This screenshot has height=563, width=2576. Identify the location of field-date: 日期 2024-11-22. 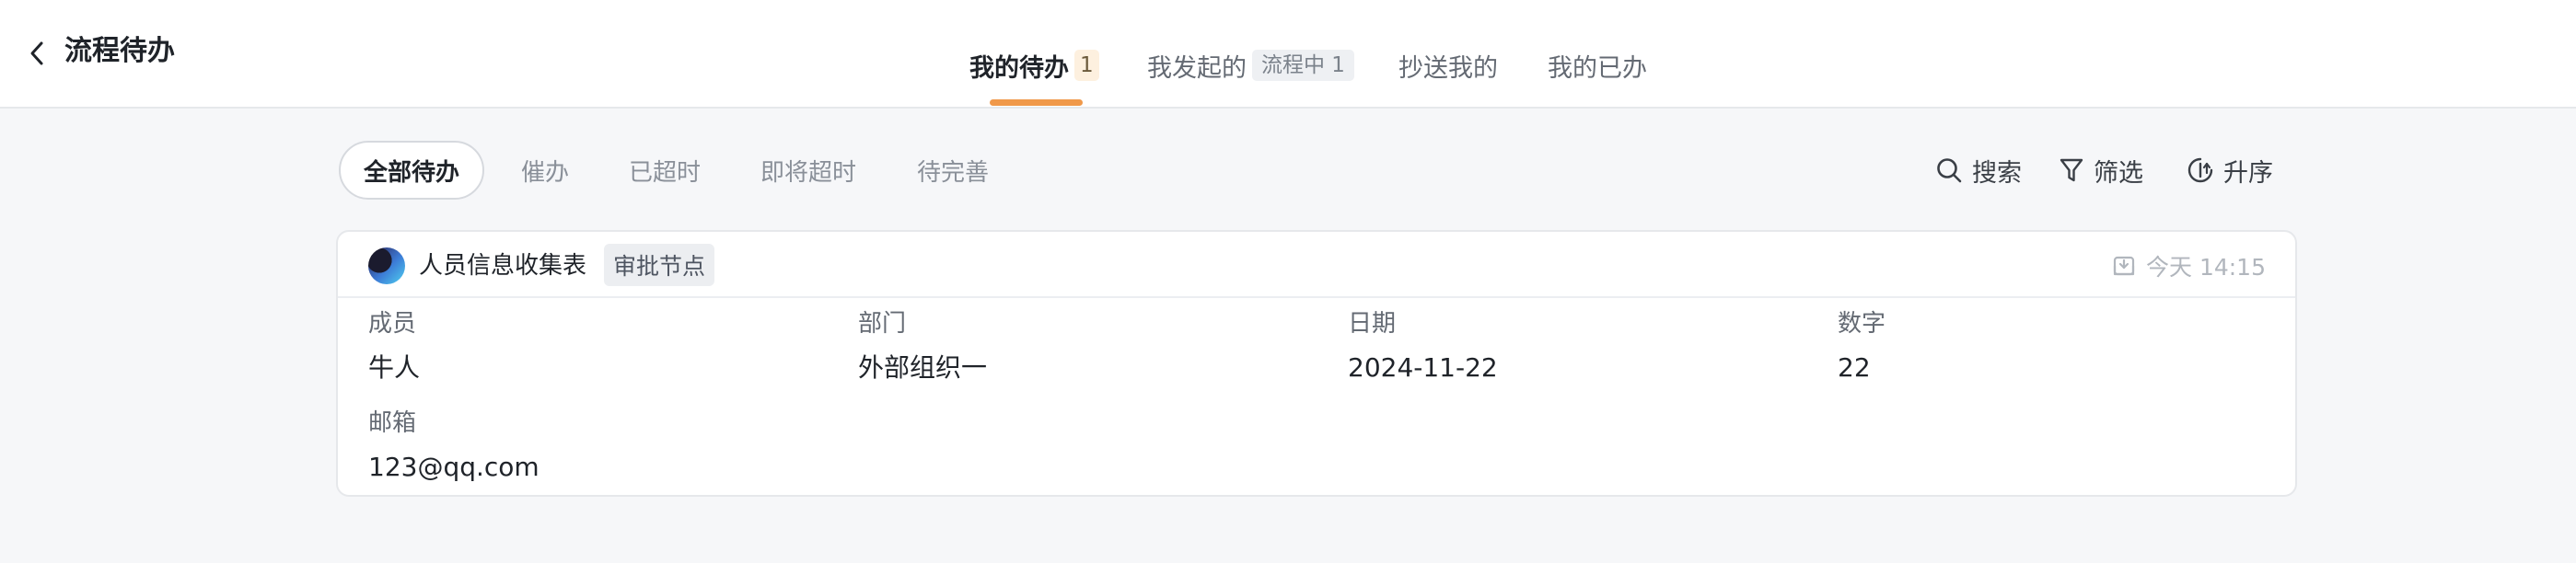
(1423, 346).